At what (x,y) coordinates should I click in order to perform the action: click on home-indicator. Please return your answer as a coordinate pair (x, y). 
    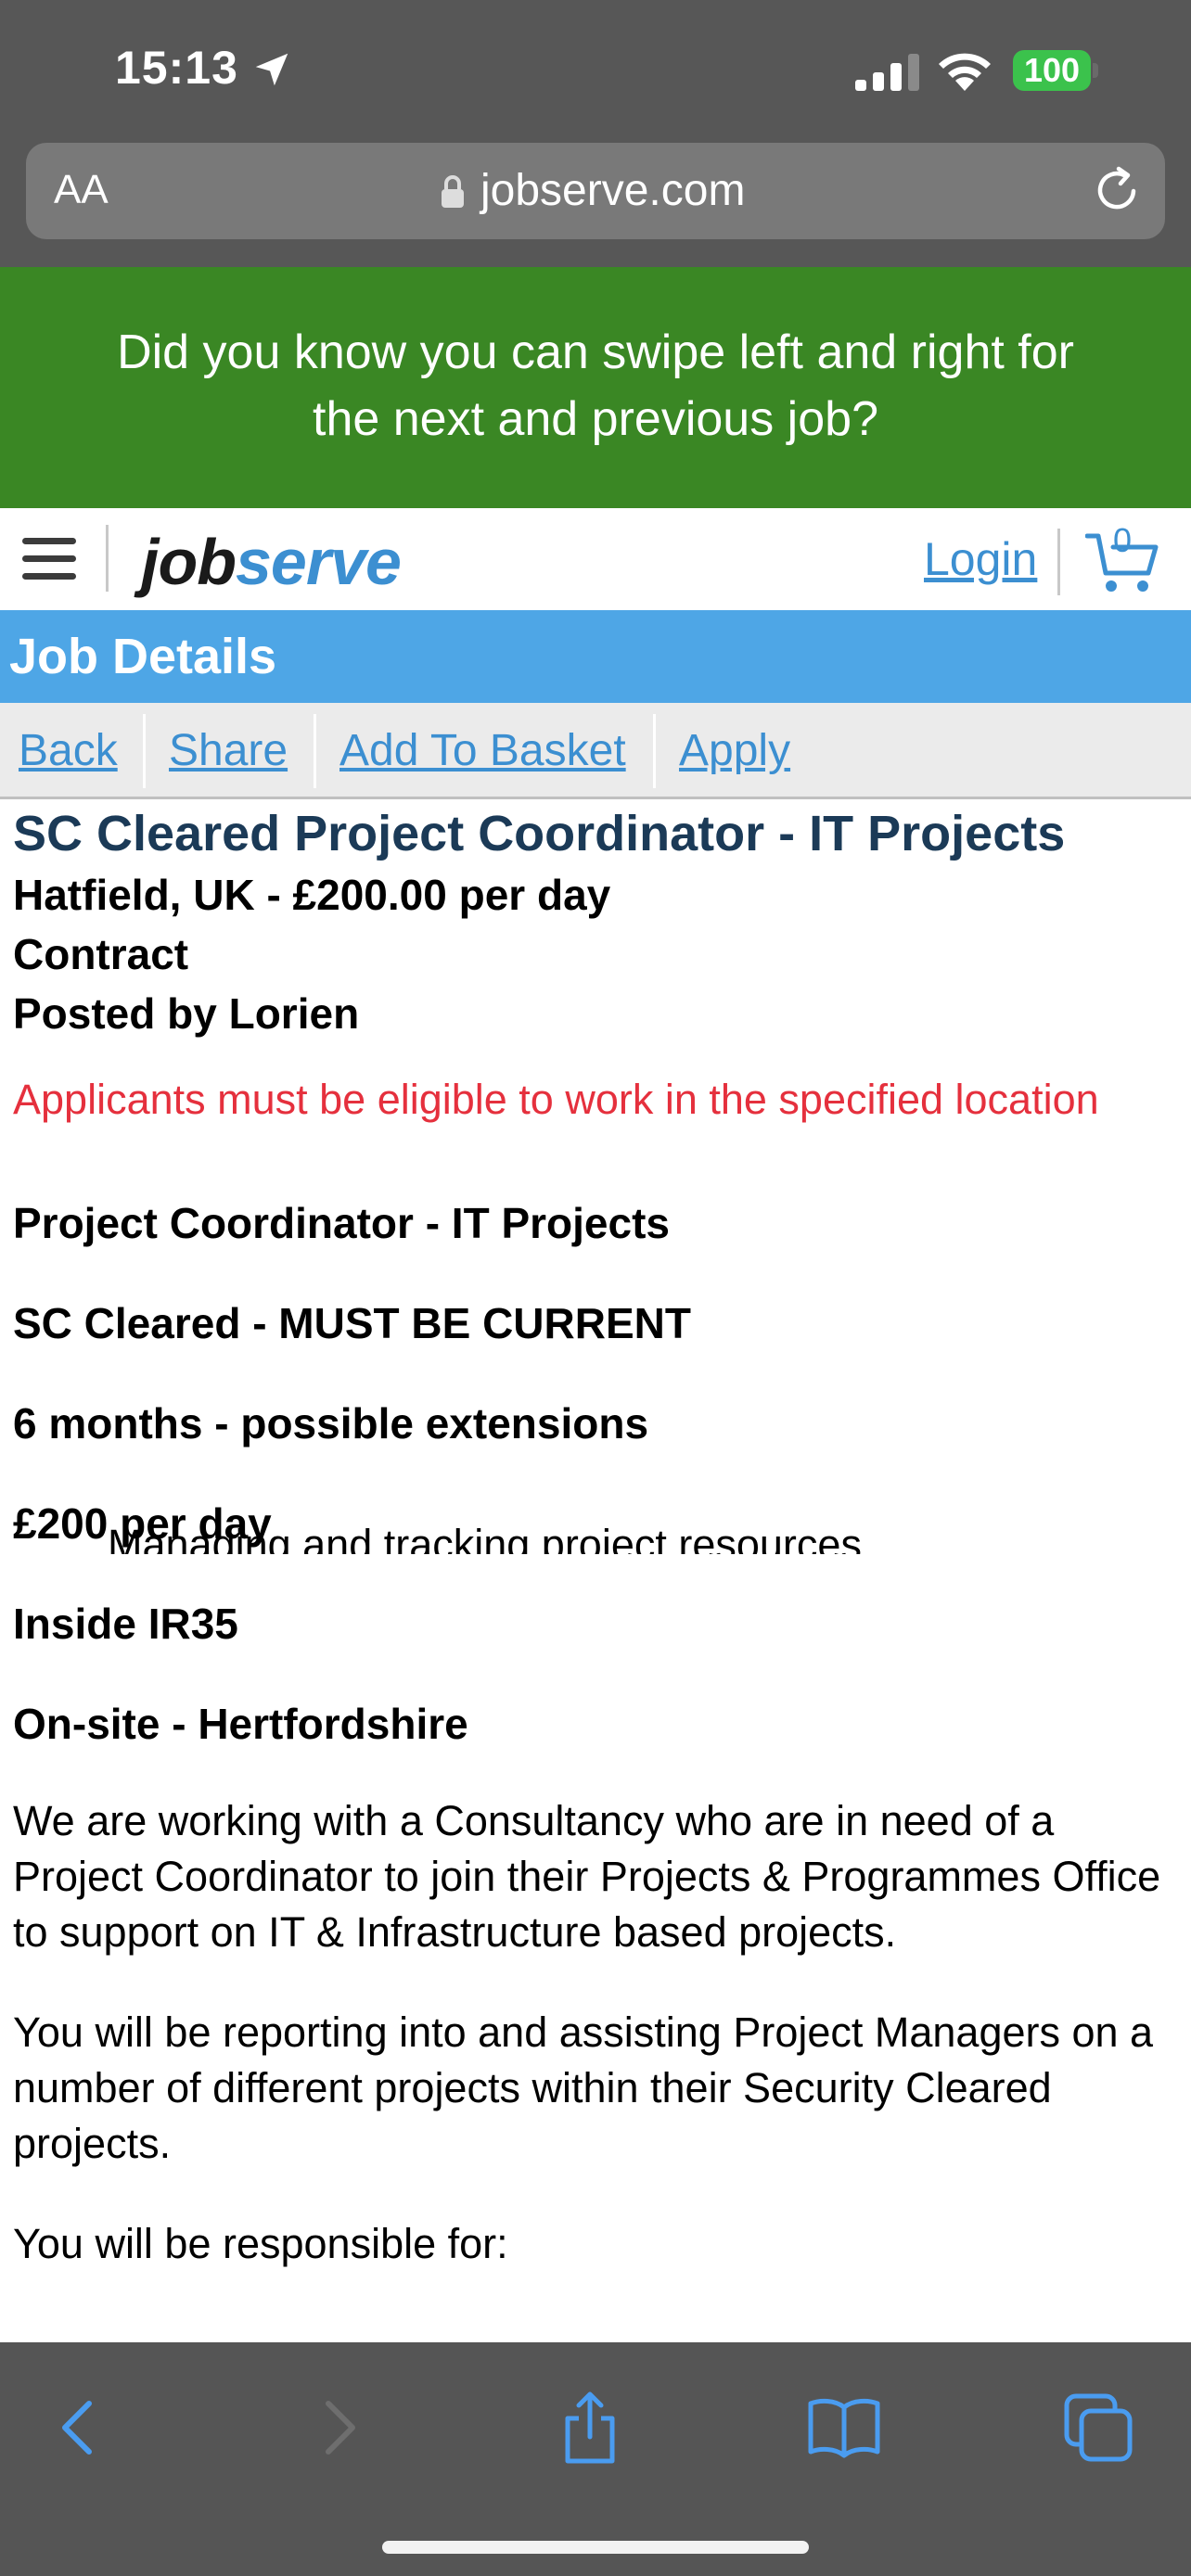
    Looking at the image, I should click on (595, 2547).